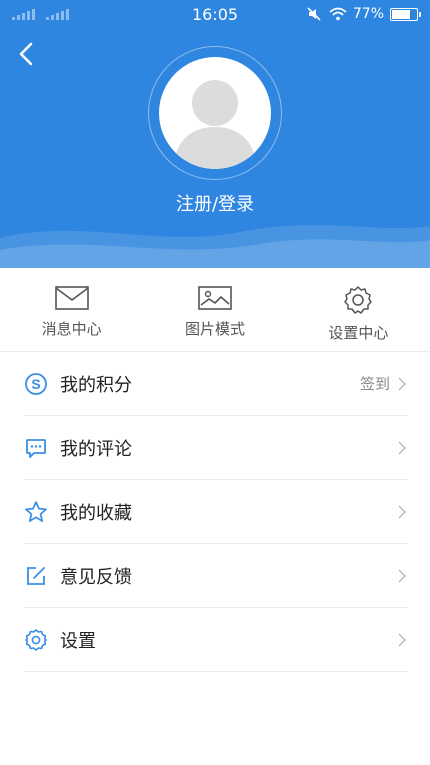 The height and width of the screenshot is (765, 430). I want to click on image-icon, so click(215, 298).